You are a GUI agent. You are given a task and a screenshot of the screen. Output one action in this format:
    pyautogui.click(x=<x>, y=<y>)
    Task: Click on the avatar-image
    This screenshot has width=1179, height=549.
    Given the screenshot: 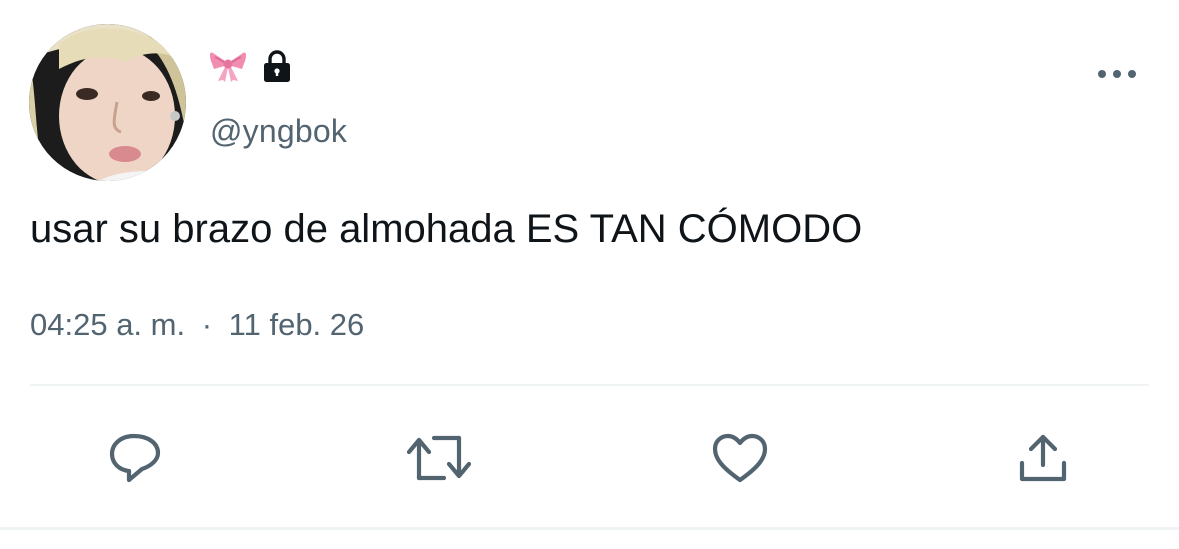 What is the action you would take?
    pyautogui.click(x=107, y=102)
    